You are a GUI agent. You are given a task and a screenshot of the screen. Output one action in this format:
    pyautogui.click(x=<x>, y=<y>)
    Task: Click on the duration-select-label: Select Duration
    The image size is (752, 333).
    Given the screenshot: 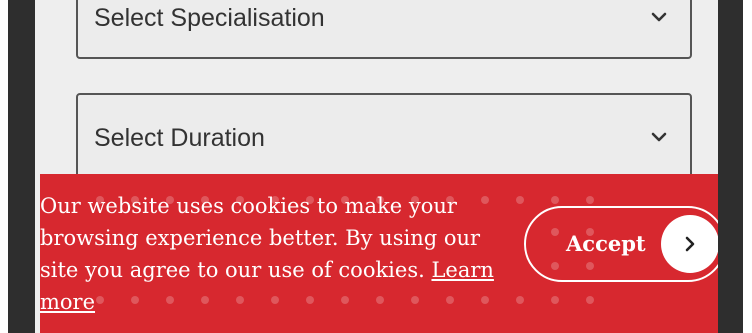 What is the action you would take?
    pyautogui.click(x=179, y=138)
    